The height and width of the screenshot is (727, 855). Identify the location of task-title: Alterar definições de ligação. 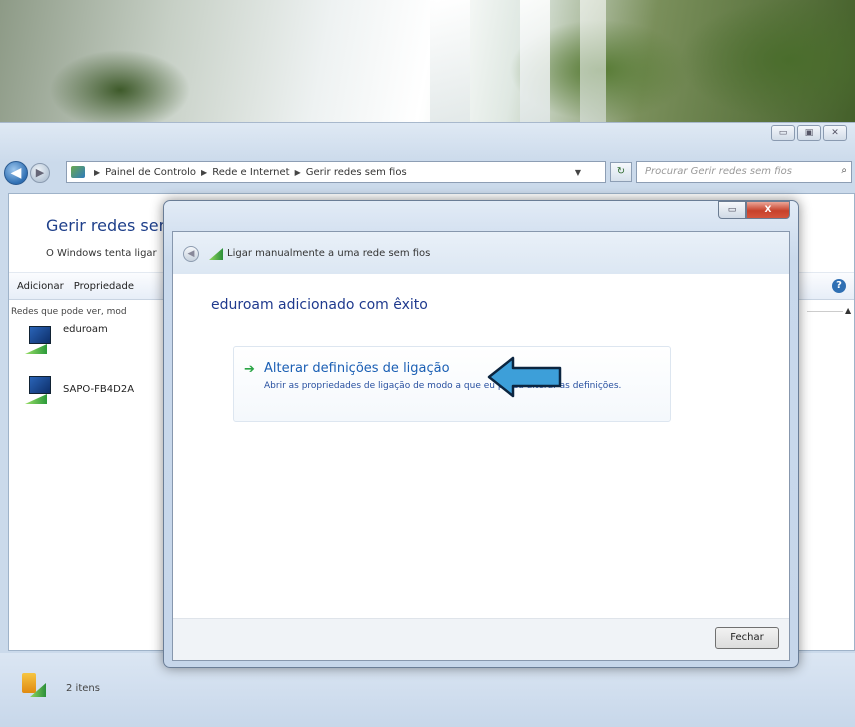
(357, 368).